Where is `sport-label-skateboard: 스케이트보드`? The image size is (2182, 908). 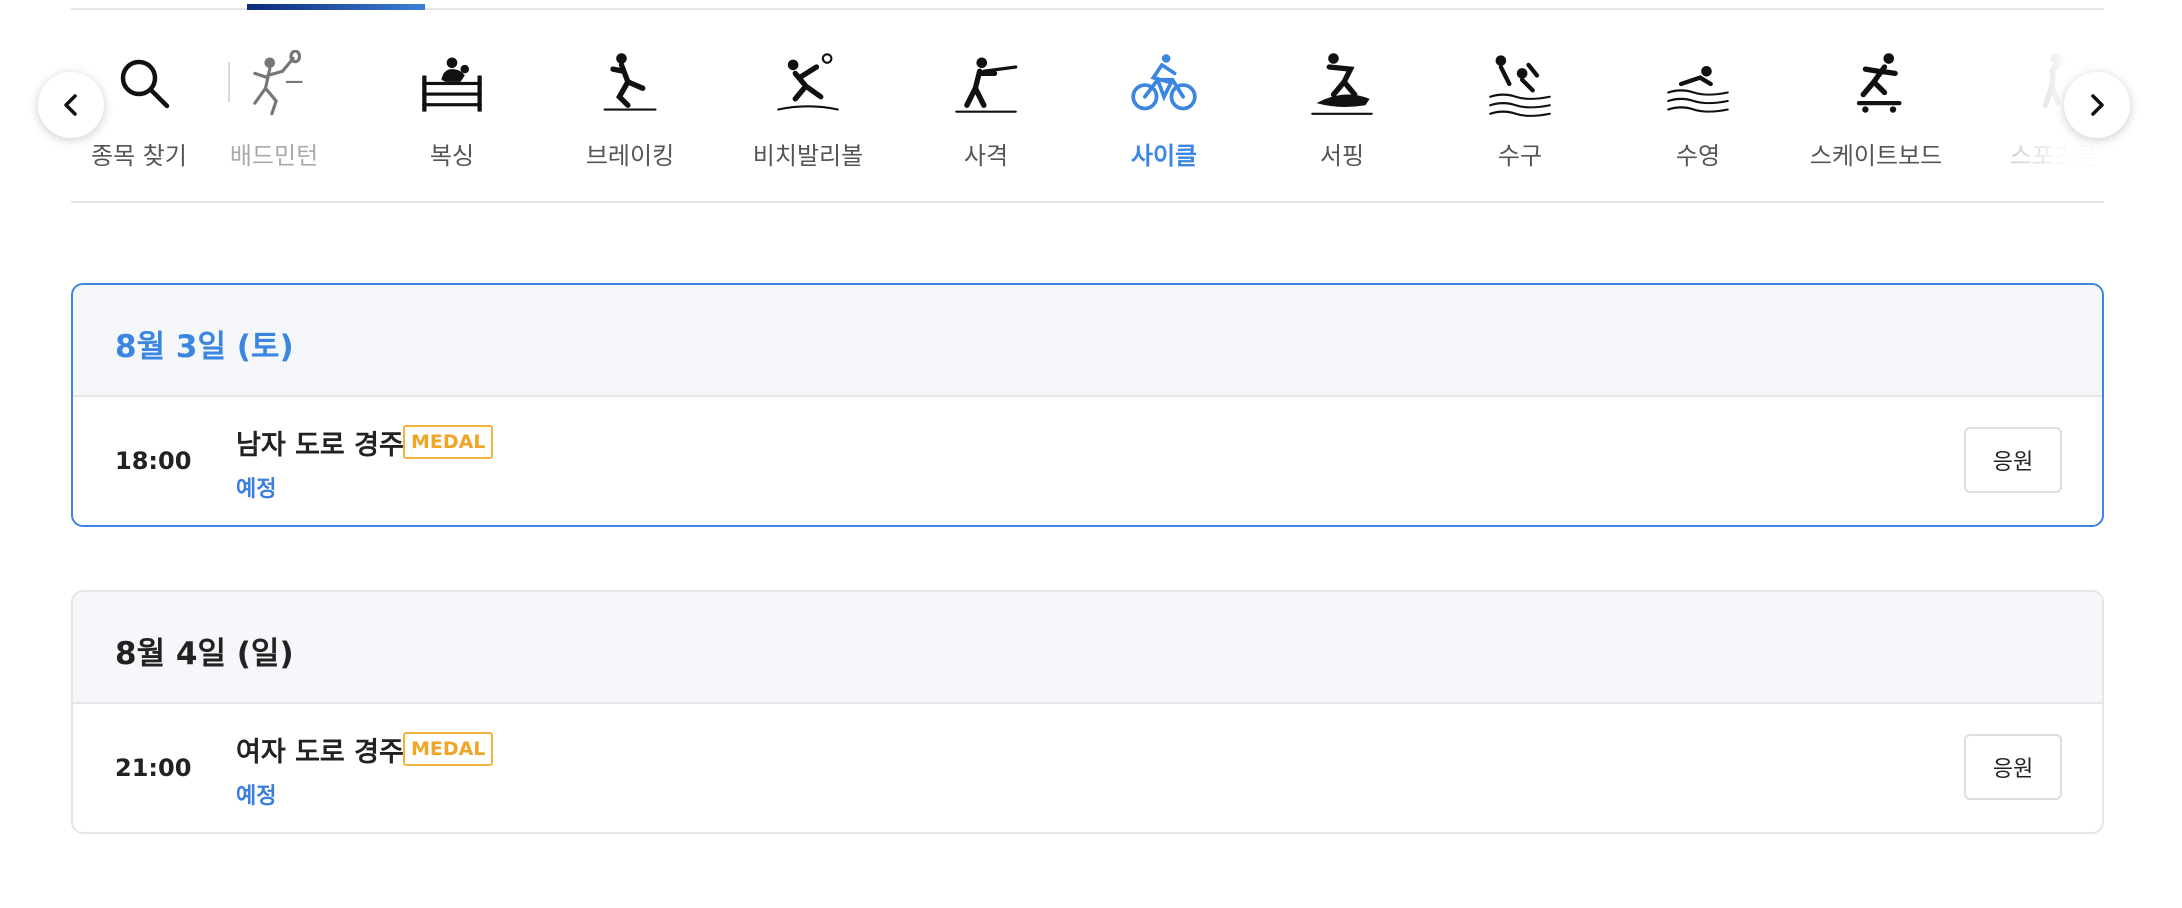
sport-label-skateboard: 스케이트보드 is located at coordinates (1876, 156).